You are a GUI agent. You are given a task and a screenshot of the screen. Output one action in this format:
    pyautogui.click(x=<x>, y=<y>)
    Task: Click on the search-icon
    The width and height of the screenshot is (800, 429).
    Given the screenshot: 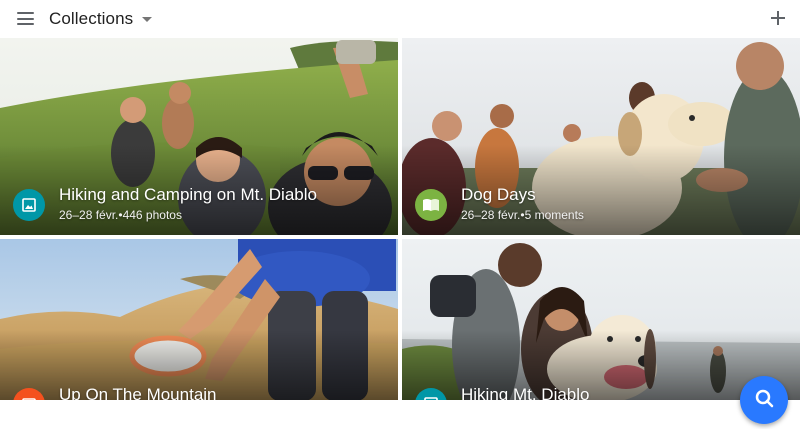 What is the action you would take?
    pyautogui.click(x=764, y=398)
    